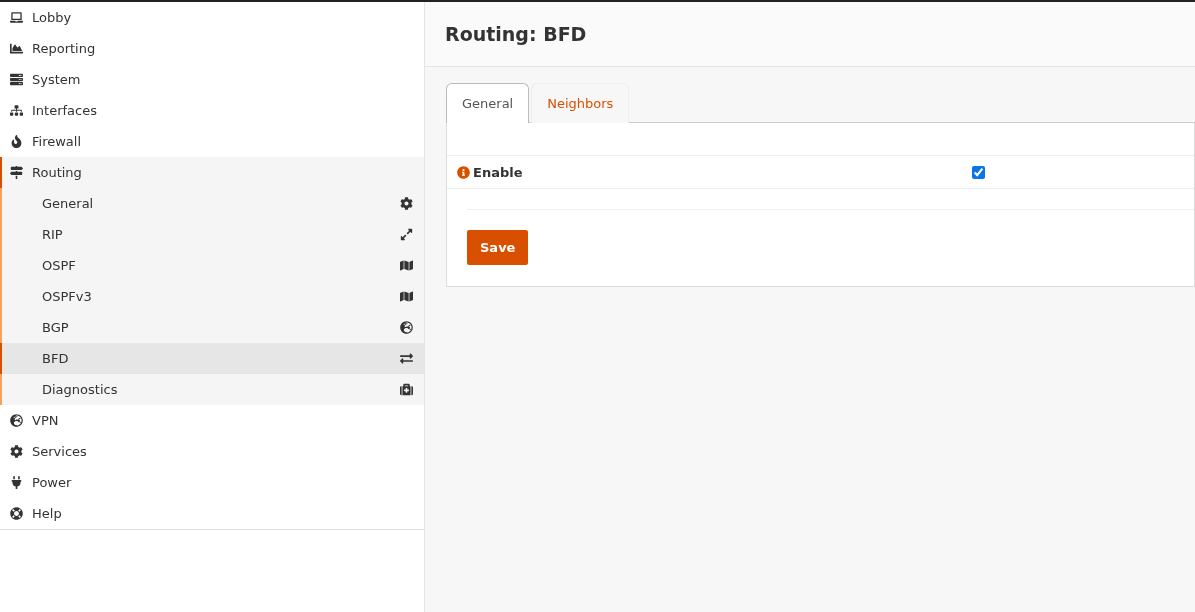  Describe the element at coordinates (498, 247) in the screenshot. I see `save-button: Save` at that location.